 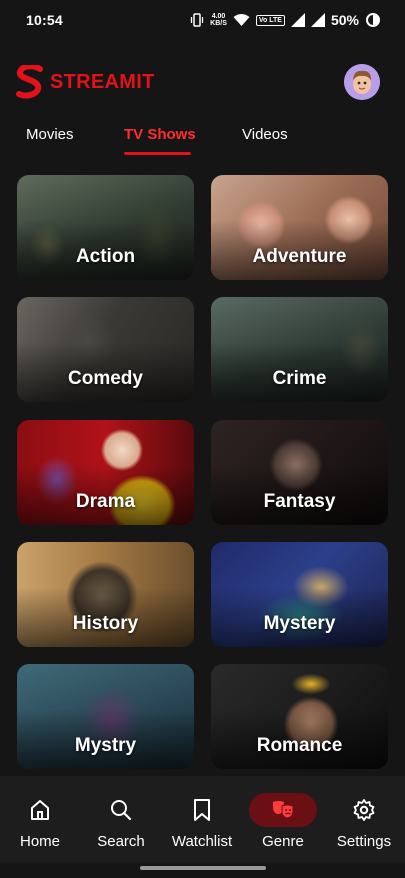 What do you see at coordinates (160, 134) in the screenshot?
I see `tab-tv-shows: TV Shows` at bounding box center [160, 134].